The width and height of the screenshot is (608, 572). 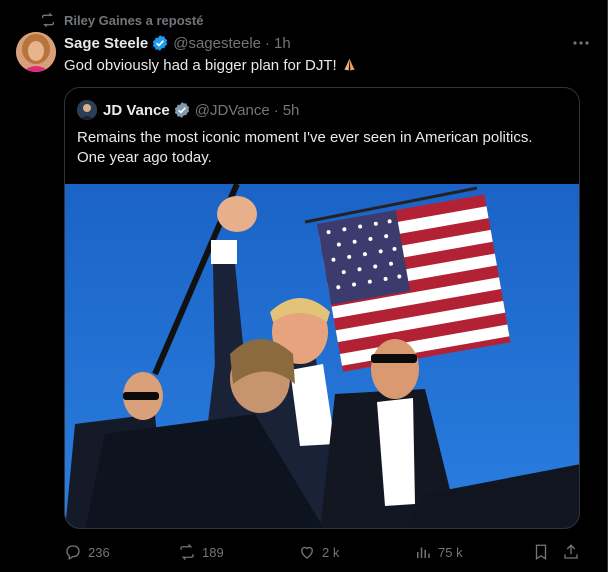 What do you see at coordinates (134, 20) in the screenshot?
I see `repost-label: Riley Gaines a reposté` at bounding box center [134, 20].